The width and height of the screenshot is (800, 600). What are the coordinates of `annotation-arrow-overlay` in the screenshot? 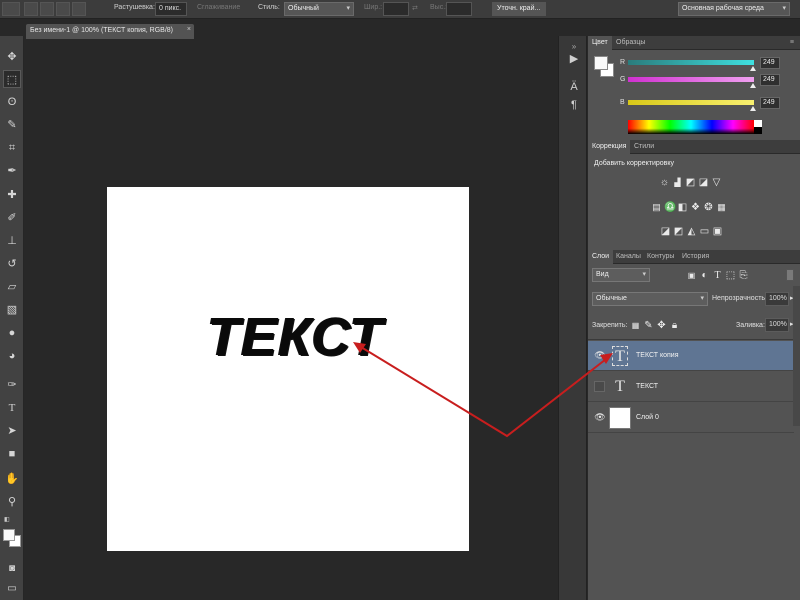 It's located at (483, 390).